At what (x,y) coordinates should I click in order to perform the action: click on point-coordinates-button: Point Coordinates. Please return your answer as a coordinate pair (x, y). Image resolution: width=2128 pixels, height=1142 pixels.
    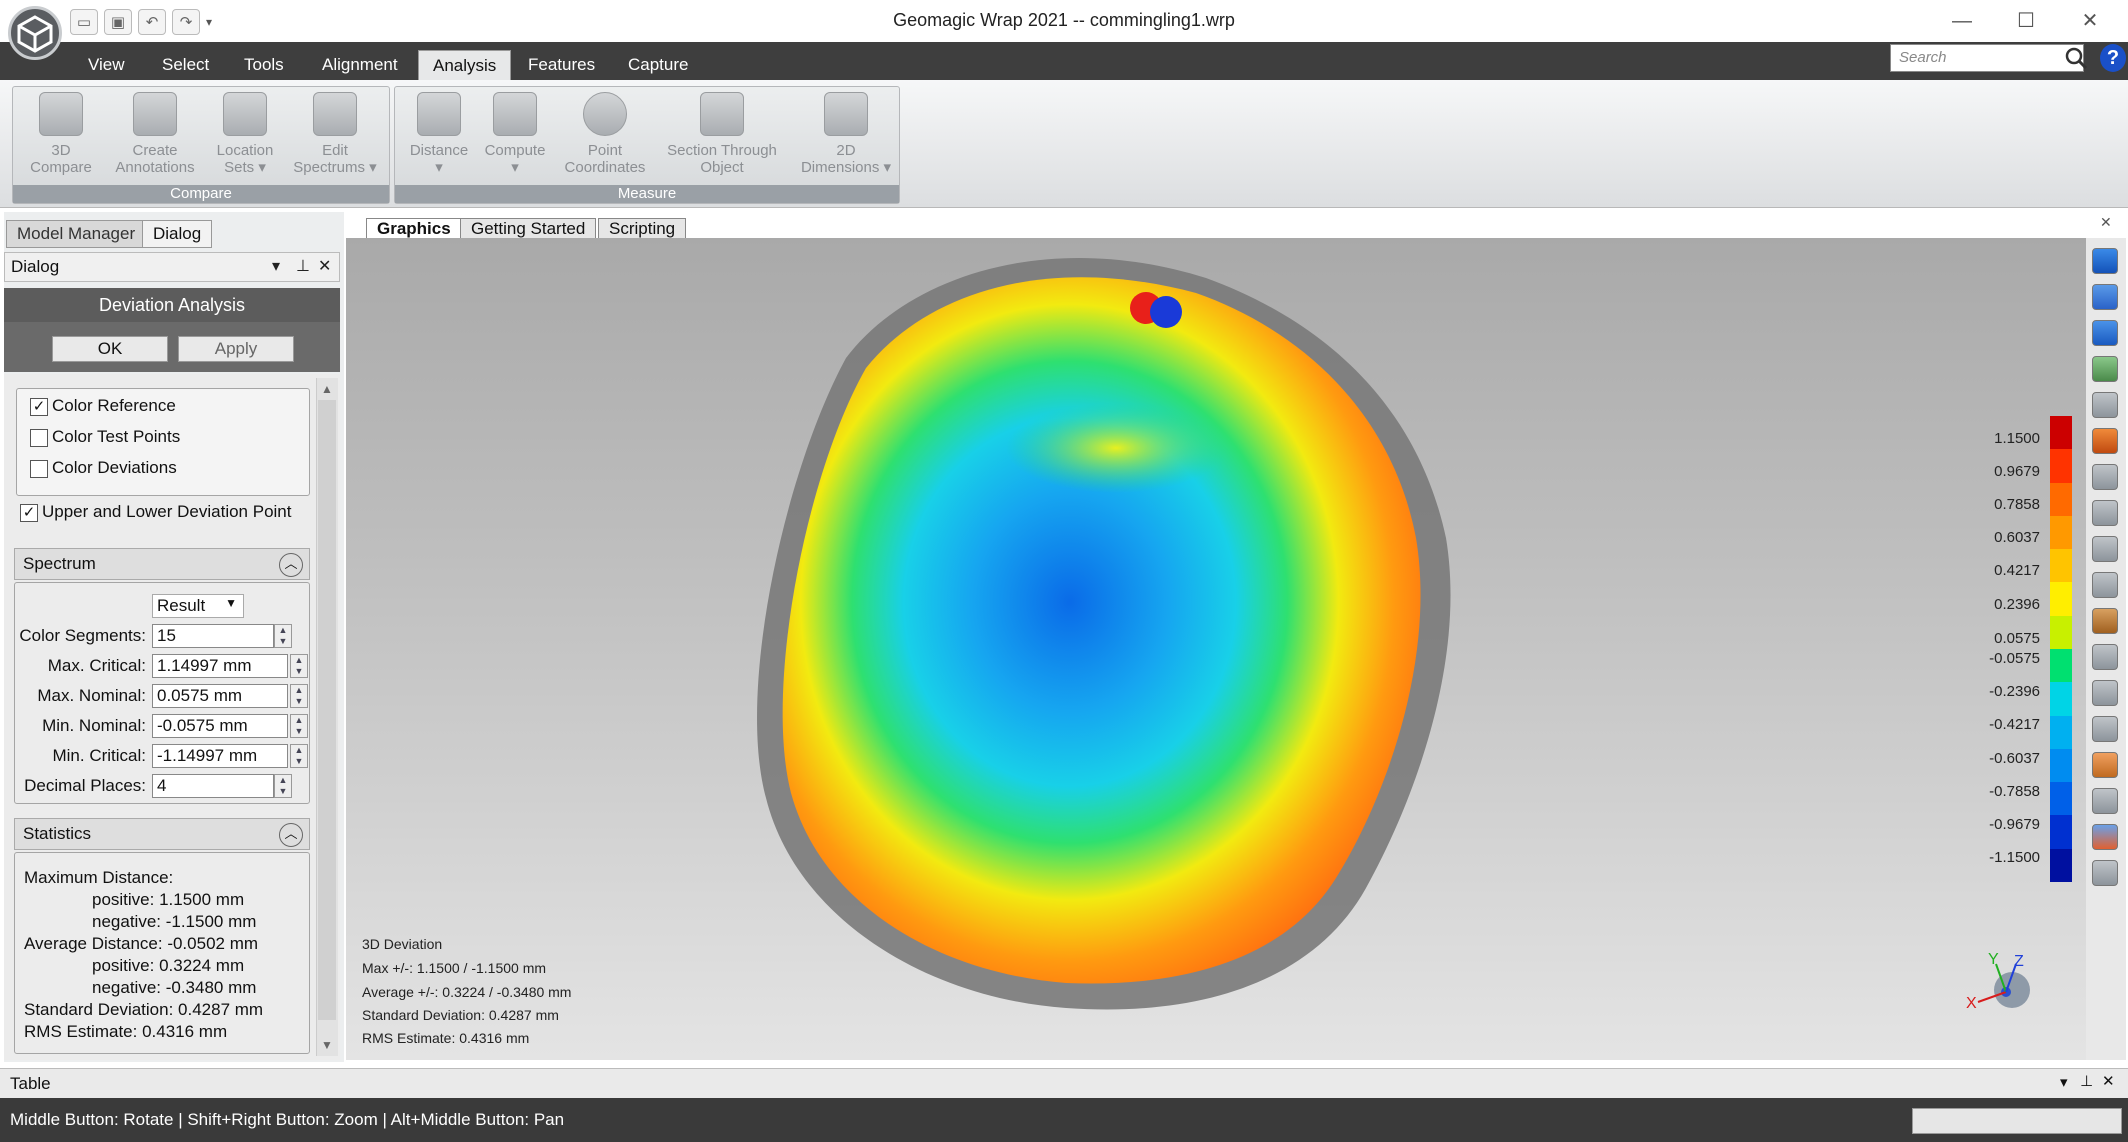
    Looking at the image, I should click on (605, 134).